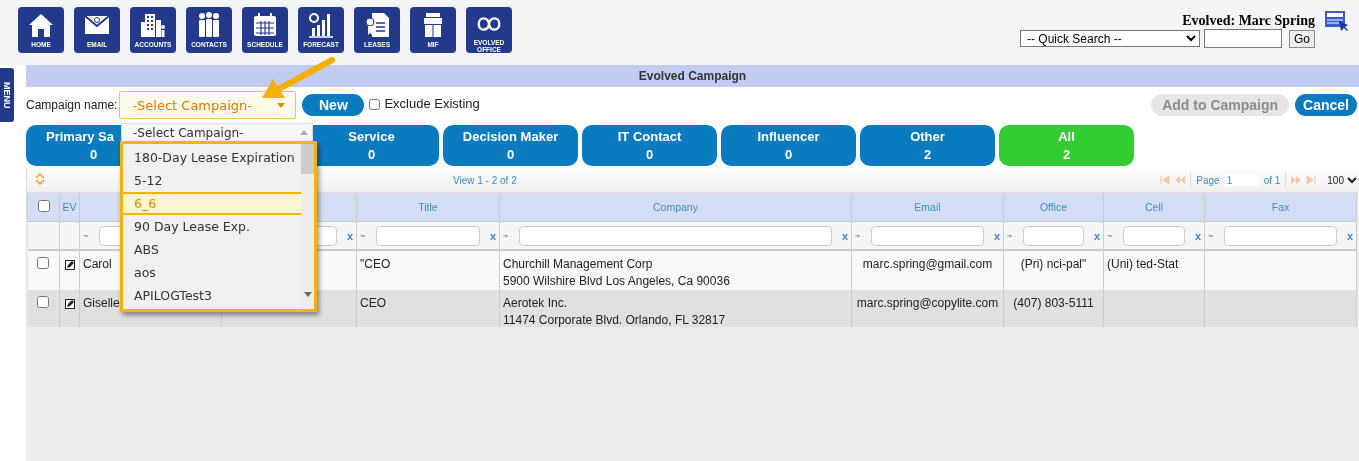 The width and height of the screenshot is (1359, 461). What do you see at coordinates (43, 206) in the screenshot?
I see `select-all-checkbox` at bounding box center [43, 206].